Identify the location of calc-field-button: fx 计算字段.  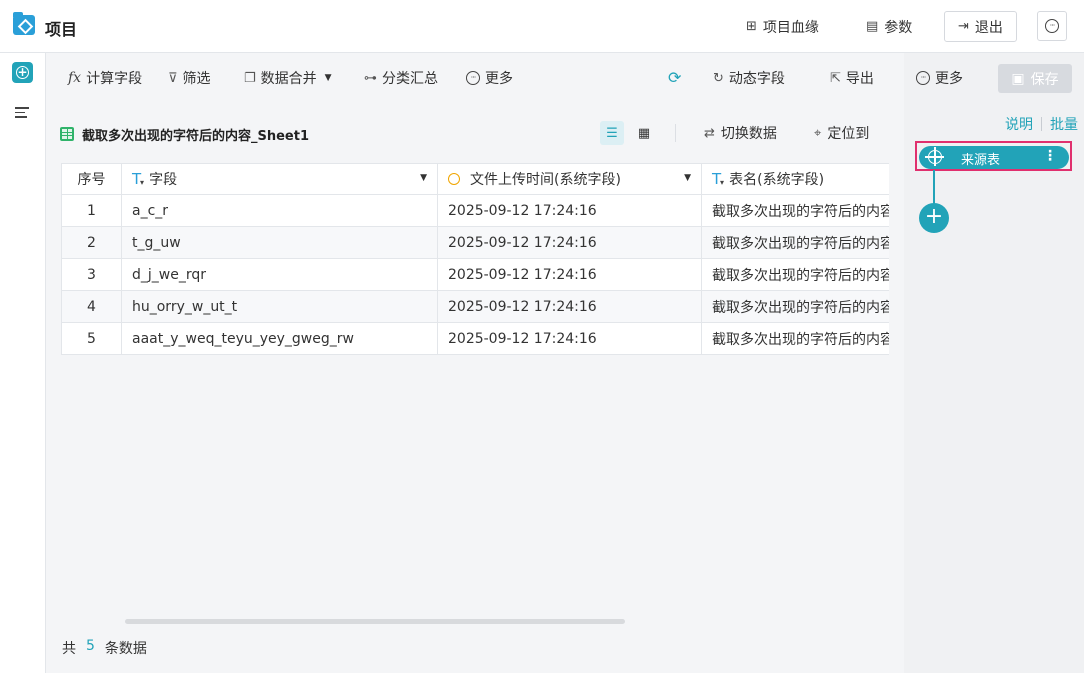
(105, 78).